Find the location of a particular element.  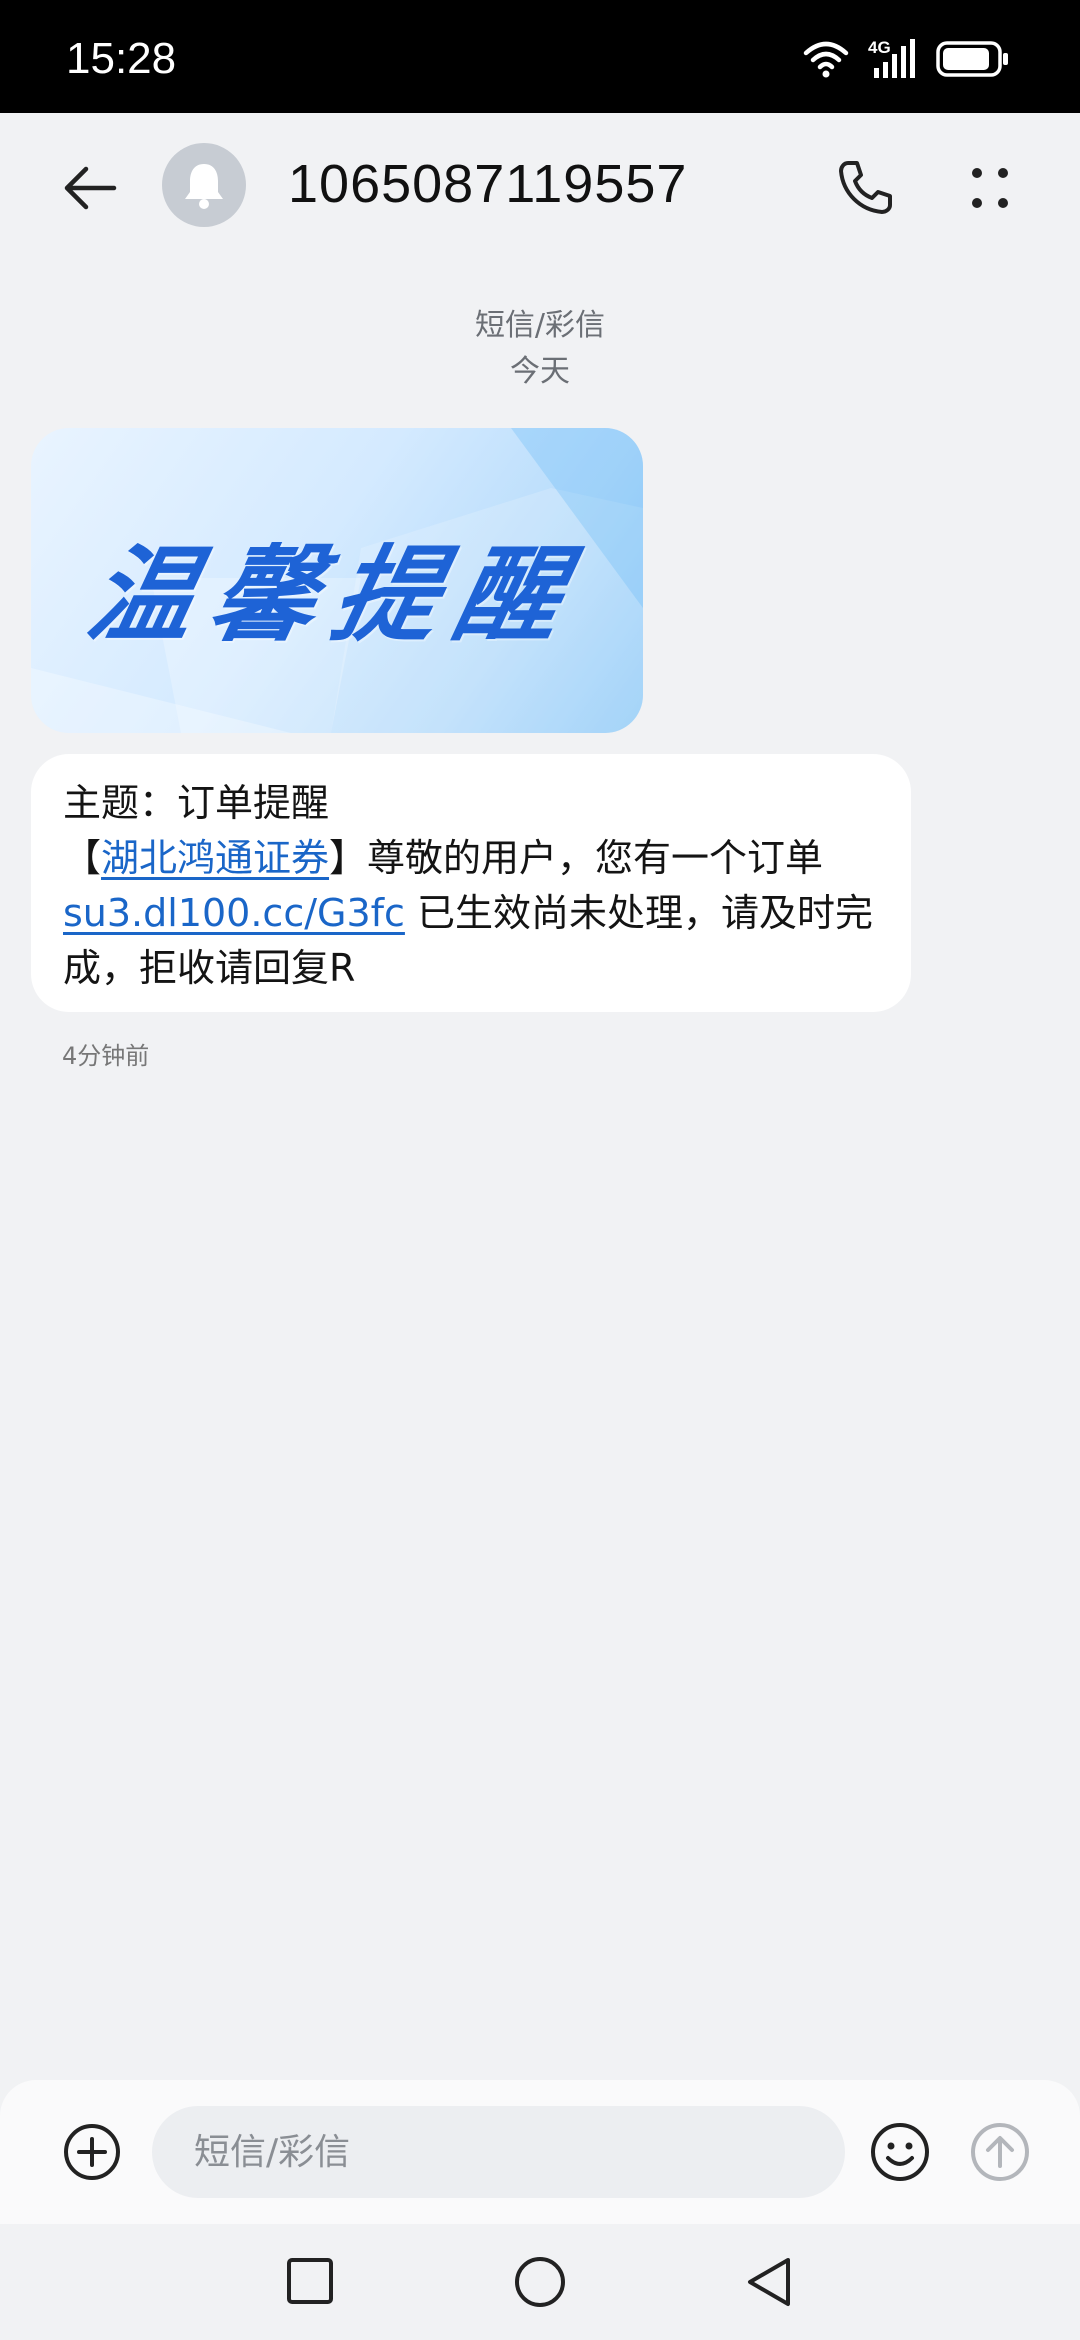

message-subject: 主题：订单提醒 is located at coordinates (196, 803).